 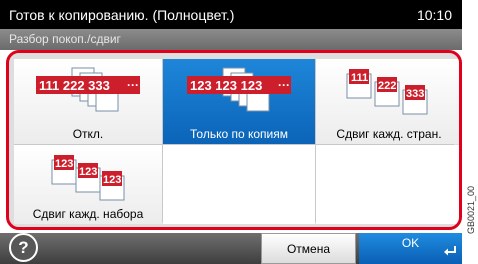 I want to click on ok-button: OK, so click(x=410, y=248).